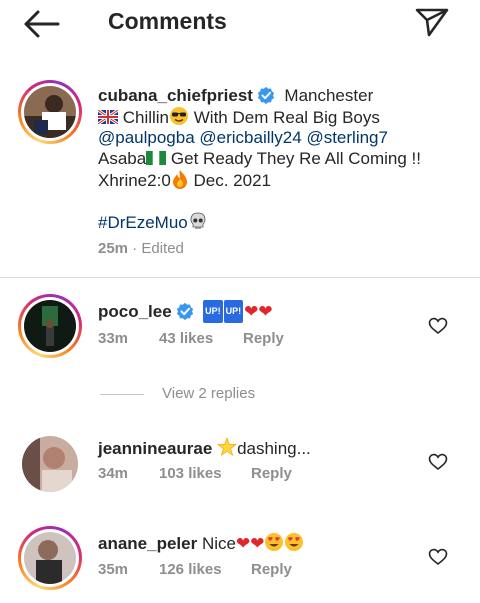 The width and height of the screenshot is (480, 603). I want to click on caption-text: Get Ready They Re All Coming !!, so click(294, 158).